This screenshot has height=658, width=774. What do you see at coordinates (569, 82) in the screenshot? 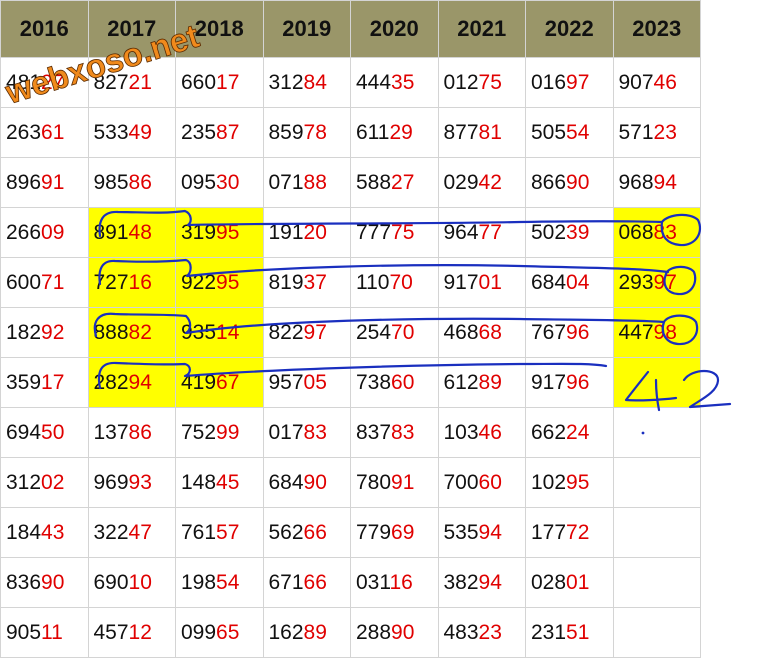
I see `result-cell: 01697` at bounding box center [569, 82].